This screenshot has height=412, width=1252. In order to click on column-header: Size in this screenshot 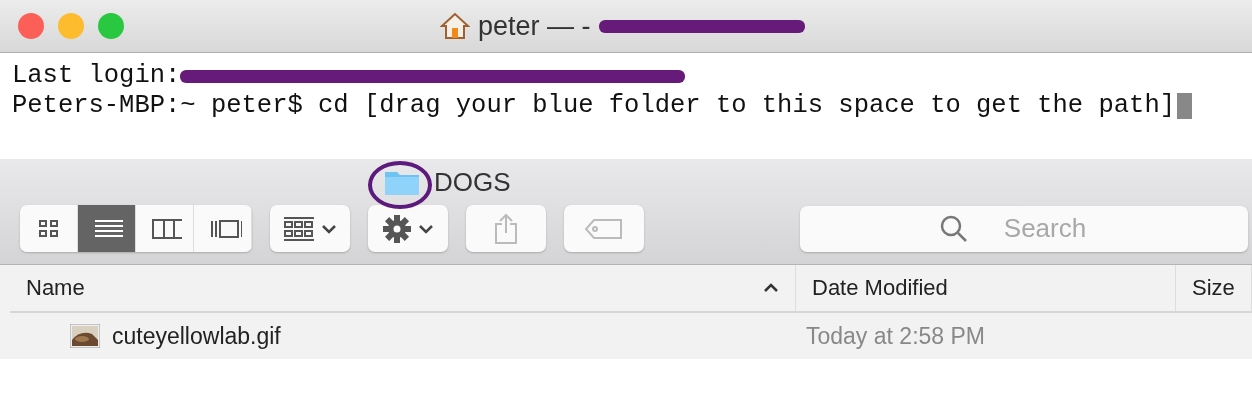, I will do `click(1214, 288)`.